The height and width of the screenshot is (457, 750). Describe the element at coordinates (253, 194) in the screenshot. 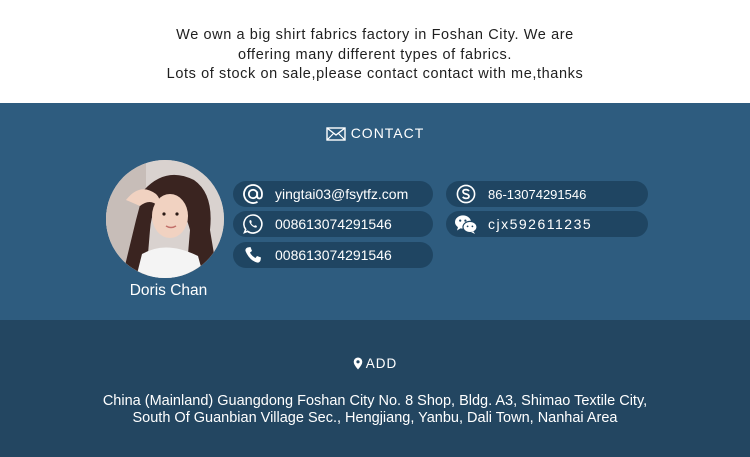

I see `email-at-icon` at that location.